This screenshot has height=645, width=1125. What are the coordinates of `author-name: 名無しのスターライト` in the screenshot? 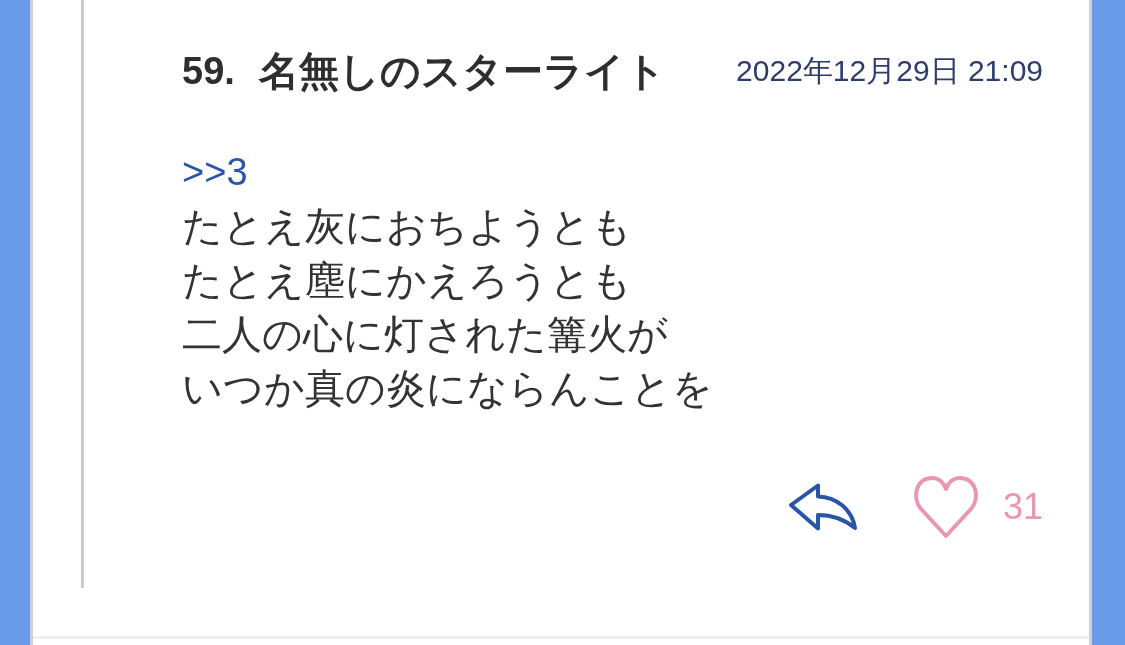 It's located at (462, 71).